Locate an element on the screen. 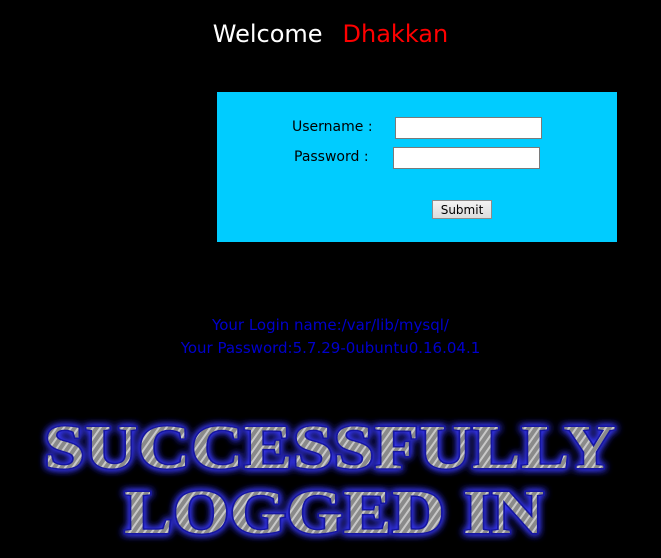 This screenshot has width=661, height=558. login-name-text: Your Login name:/var/lib/mysql/ is located at coordinates (330, 325).